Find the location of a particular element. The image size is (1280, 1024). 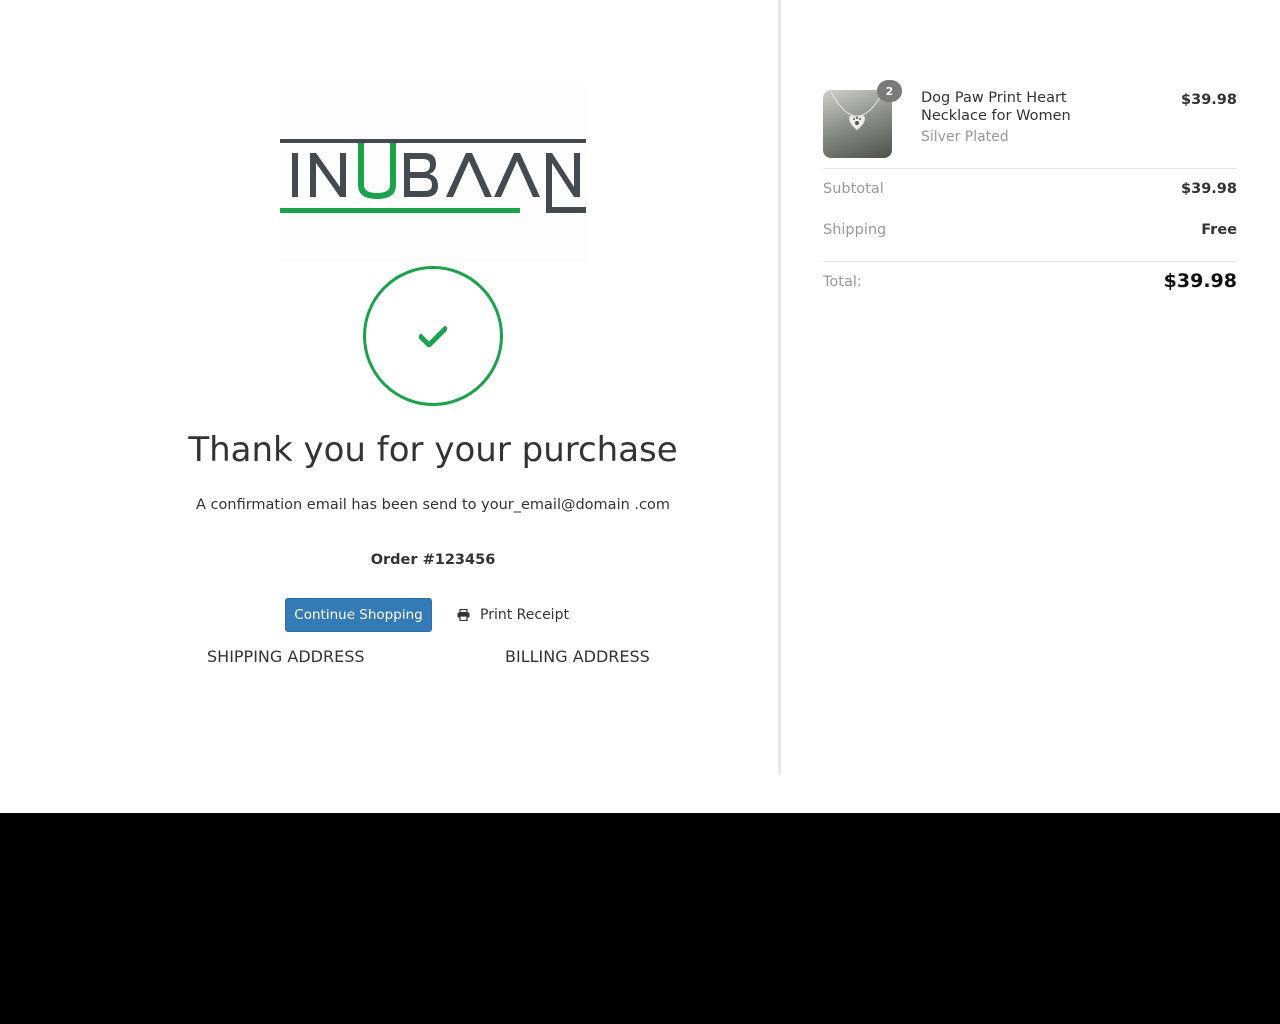

shipping-value: Free is located at coordinates (1219, 230).